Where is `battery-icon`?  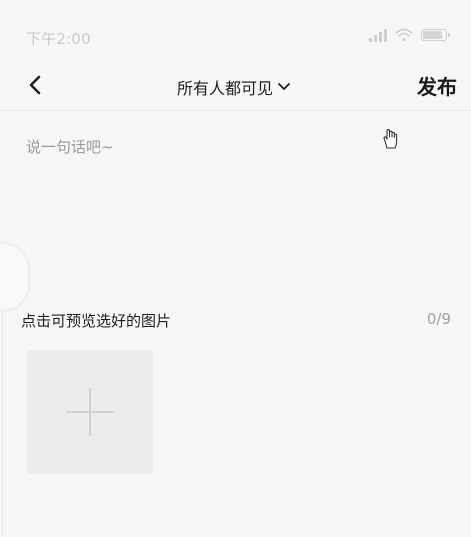
battery-icon is located at coordinates (435, 35).